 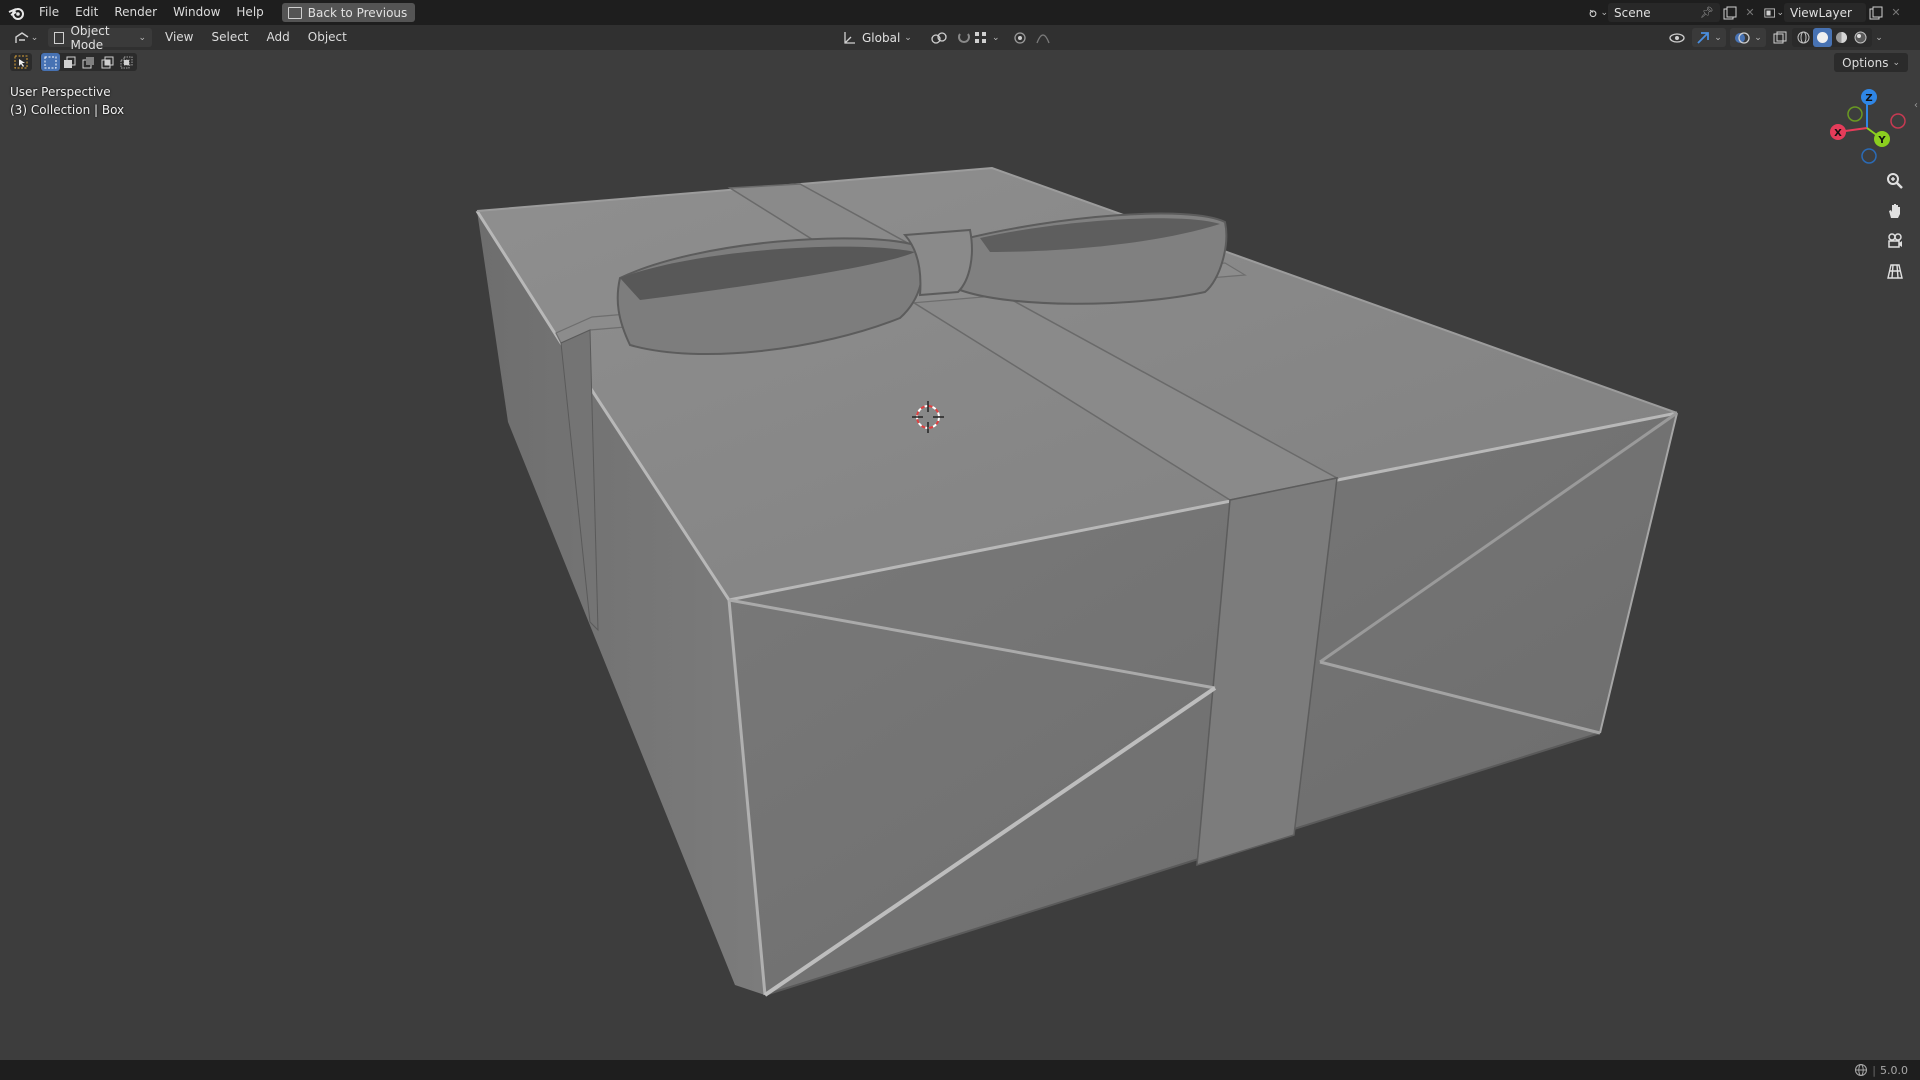 I want to click on scene-name: Scene, so click(x=1632, y=12).